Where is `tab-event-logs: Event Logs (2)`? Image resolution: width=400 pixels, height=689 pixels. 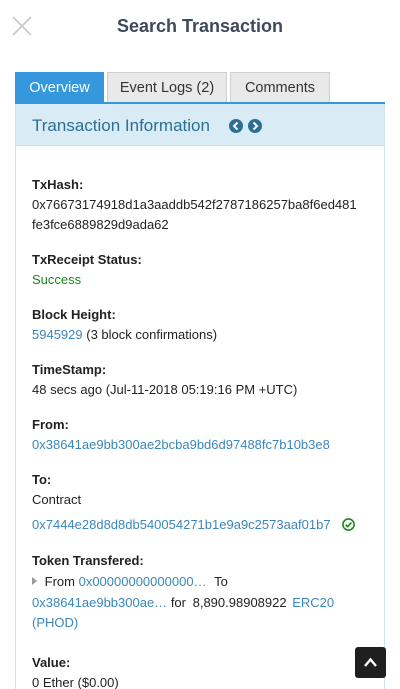 tab-event-logs: Event Logs (2) is located at coordinates (167, 87).